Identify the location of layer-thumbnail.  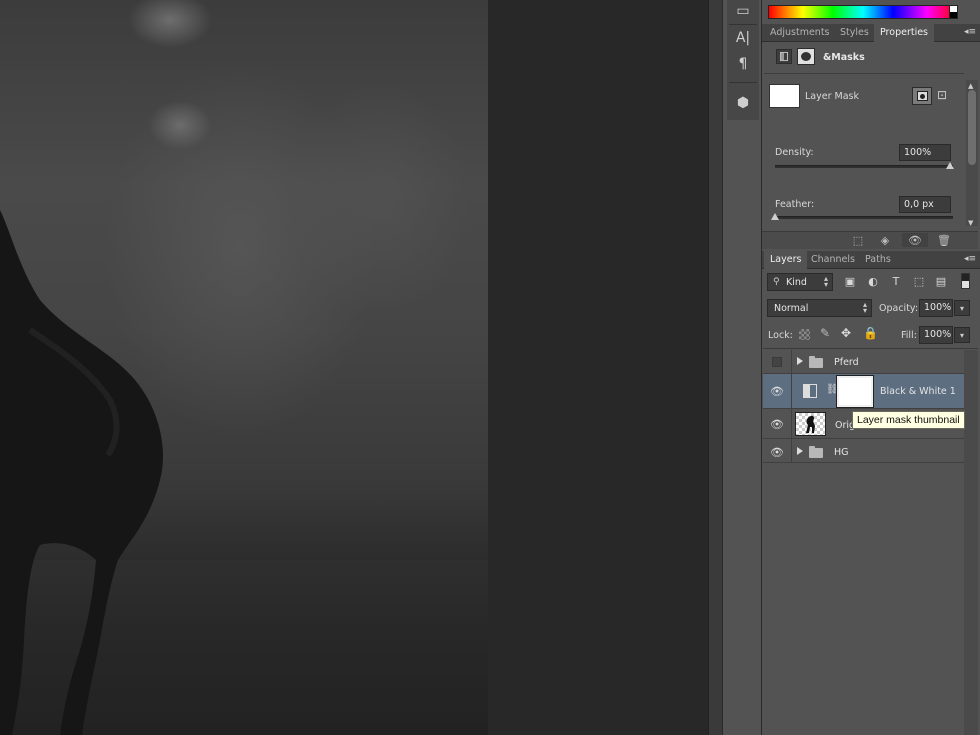
(810, 424).